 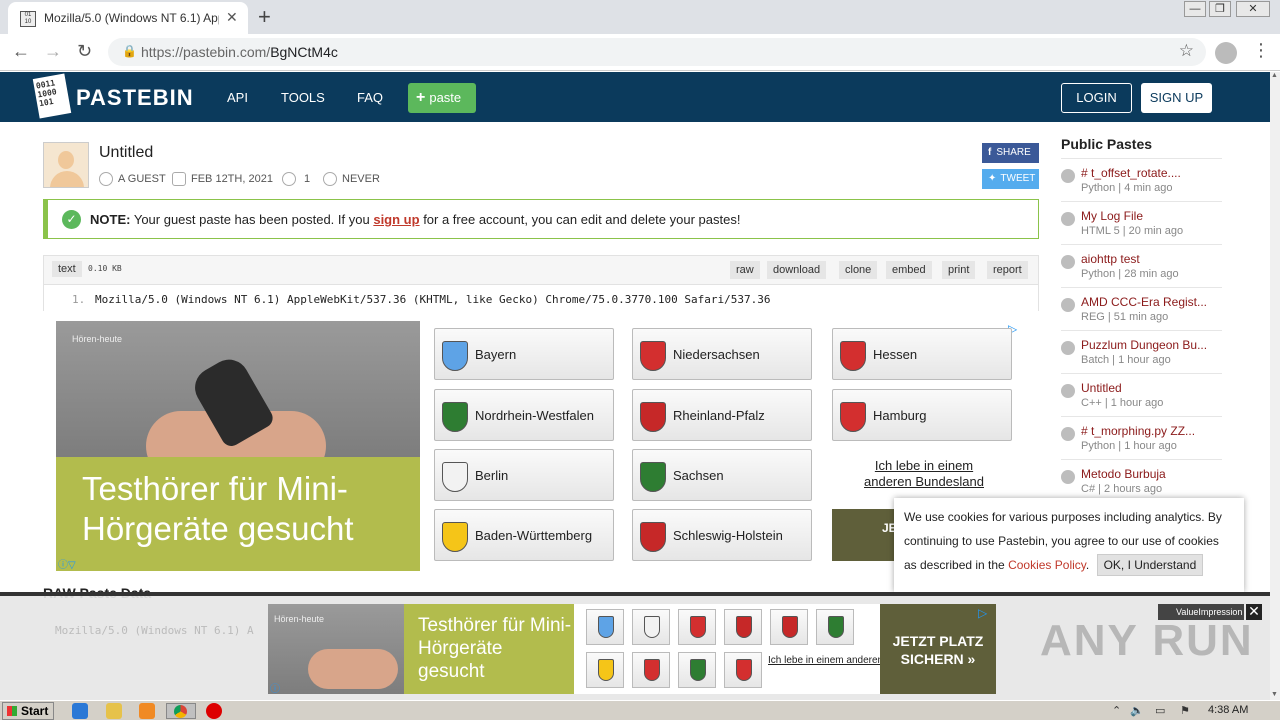 What do you see at coordinates (1010, 153) in the screenshot?
I see `facebook-share-button: f SHARE` at bounding box center [1010, 153].